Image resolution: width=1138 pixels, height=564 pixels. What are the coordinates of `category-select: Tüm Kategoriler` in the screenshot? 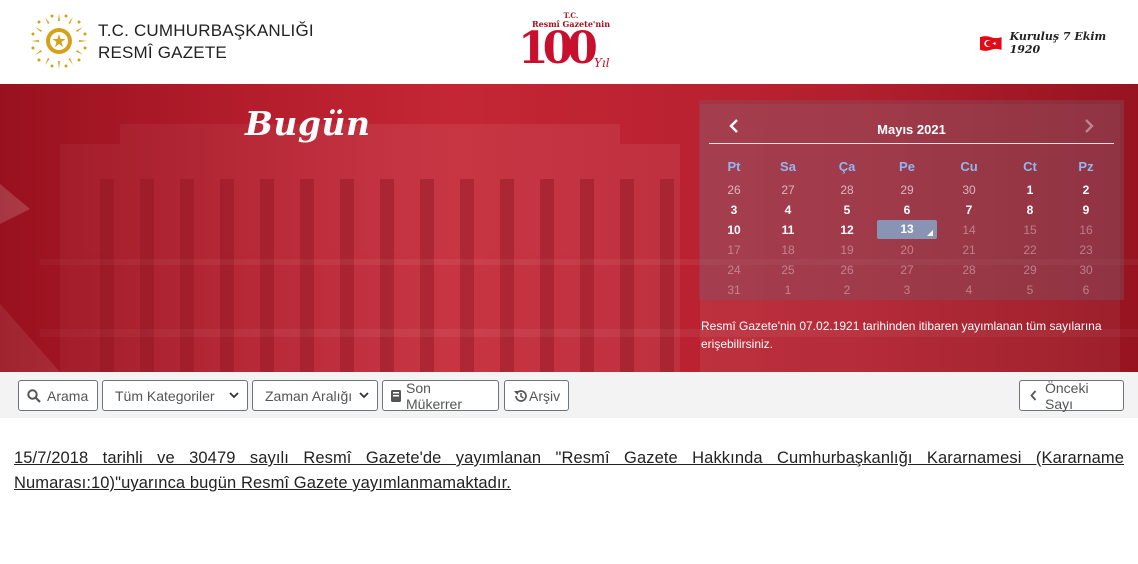 It's located at (175, 395).